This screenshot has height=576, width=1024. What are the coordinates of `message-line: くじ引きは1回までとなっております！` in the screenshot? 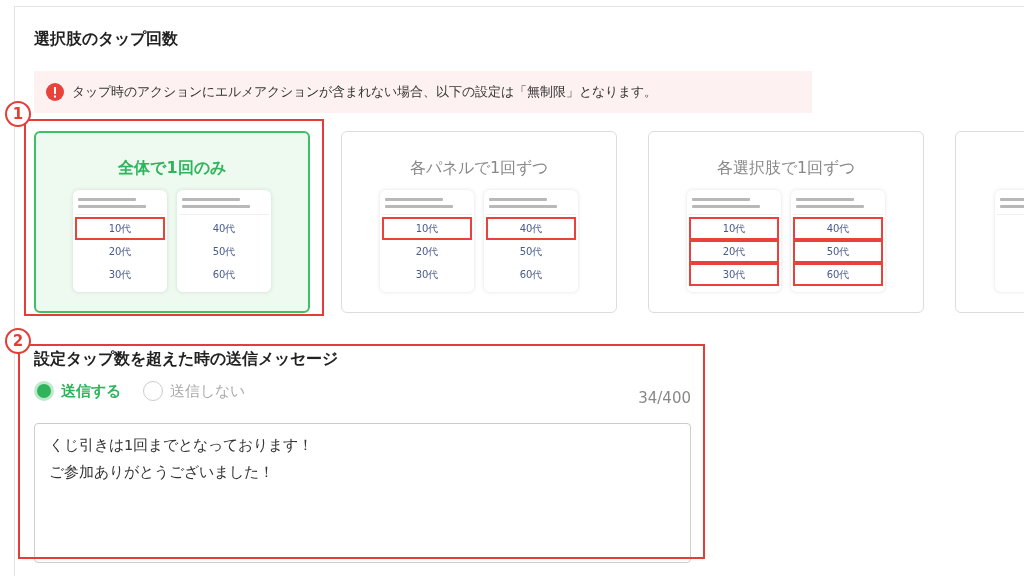 It's located at (182, 445).